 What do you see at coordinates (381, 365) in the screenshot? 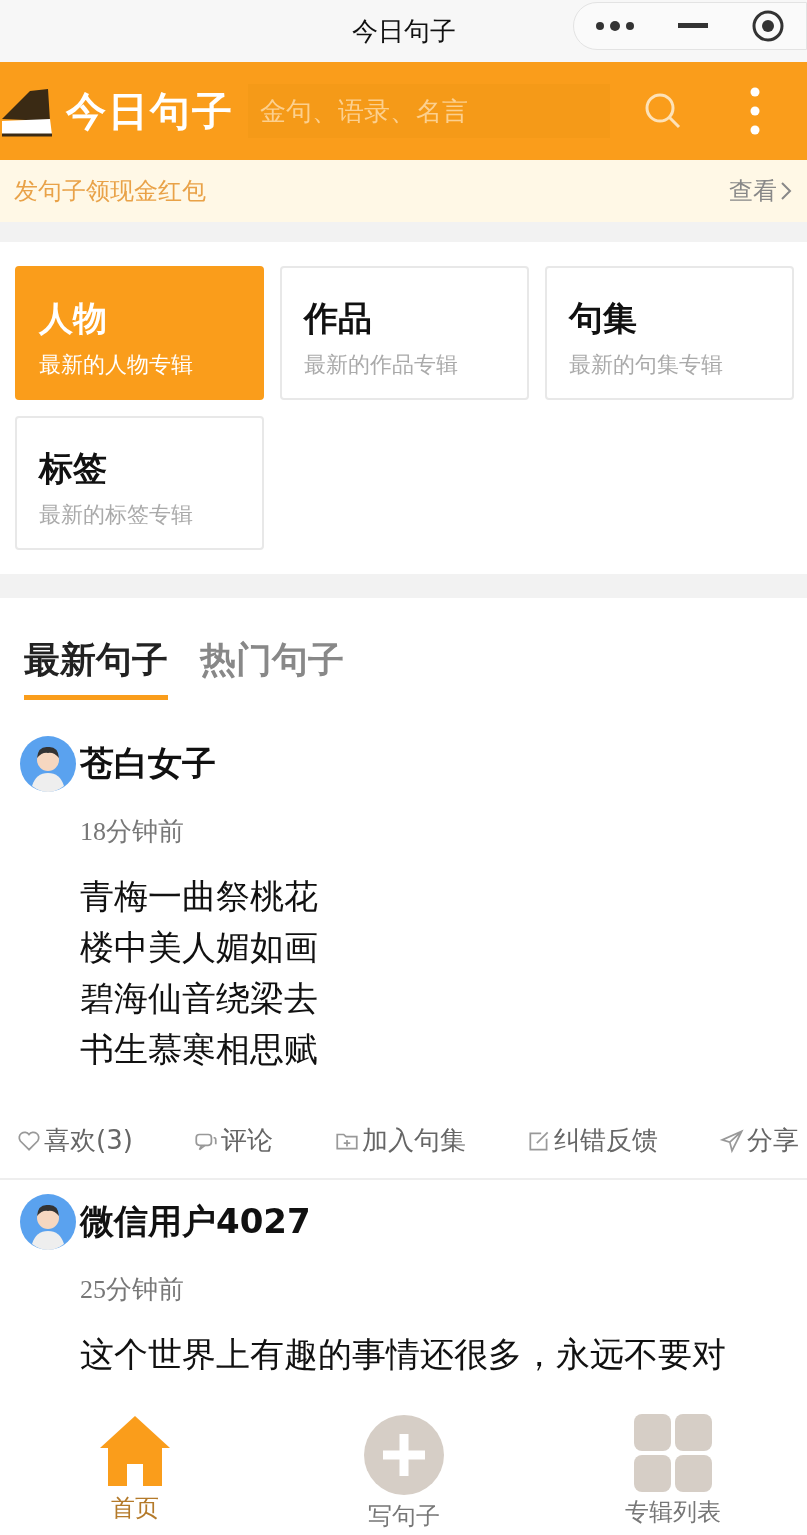
I see `category-subtitle: 最新的作品专辑` at bounding box center [381, 365].